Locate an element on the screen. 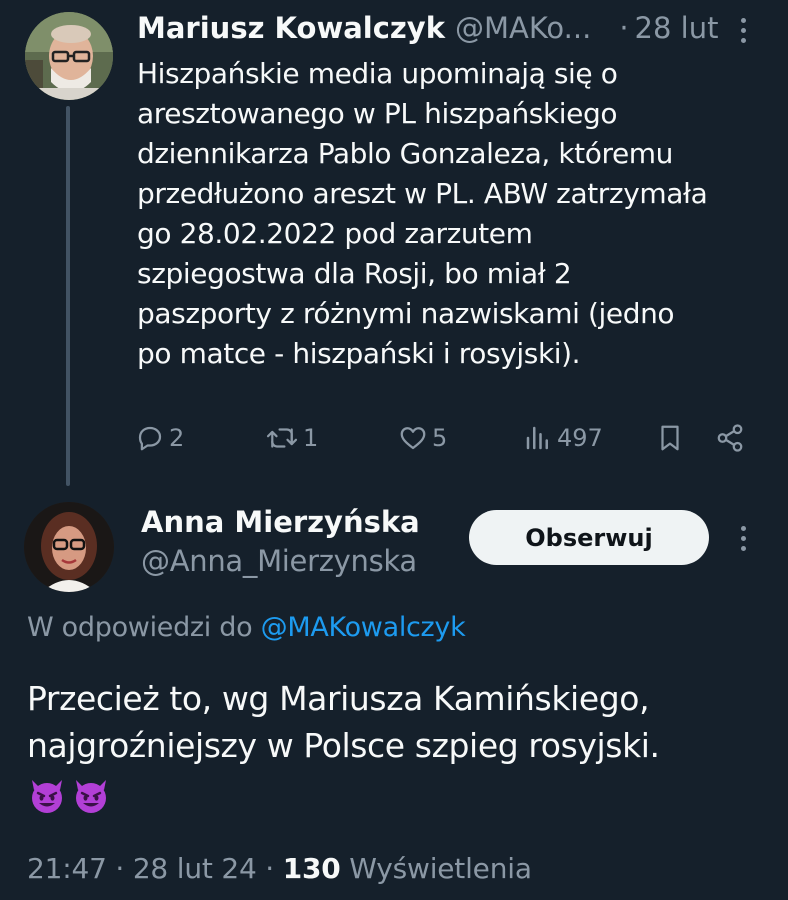 Image resolution: width=788 pixels, height=900 pixels. text-line: szpiegostwa dla Rosji, bo miał 2 is located at coordinates (354, 273).